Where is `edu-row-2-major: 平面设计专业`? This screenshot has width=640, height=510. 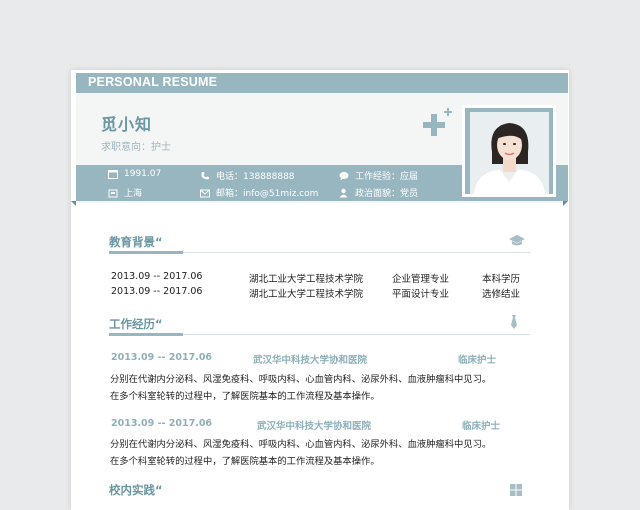
edu-row-2-major: 平面设计专业 is located at coordinates (421, 294).